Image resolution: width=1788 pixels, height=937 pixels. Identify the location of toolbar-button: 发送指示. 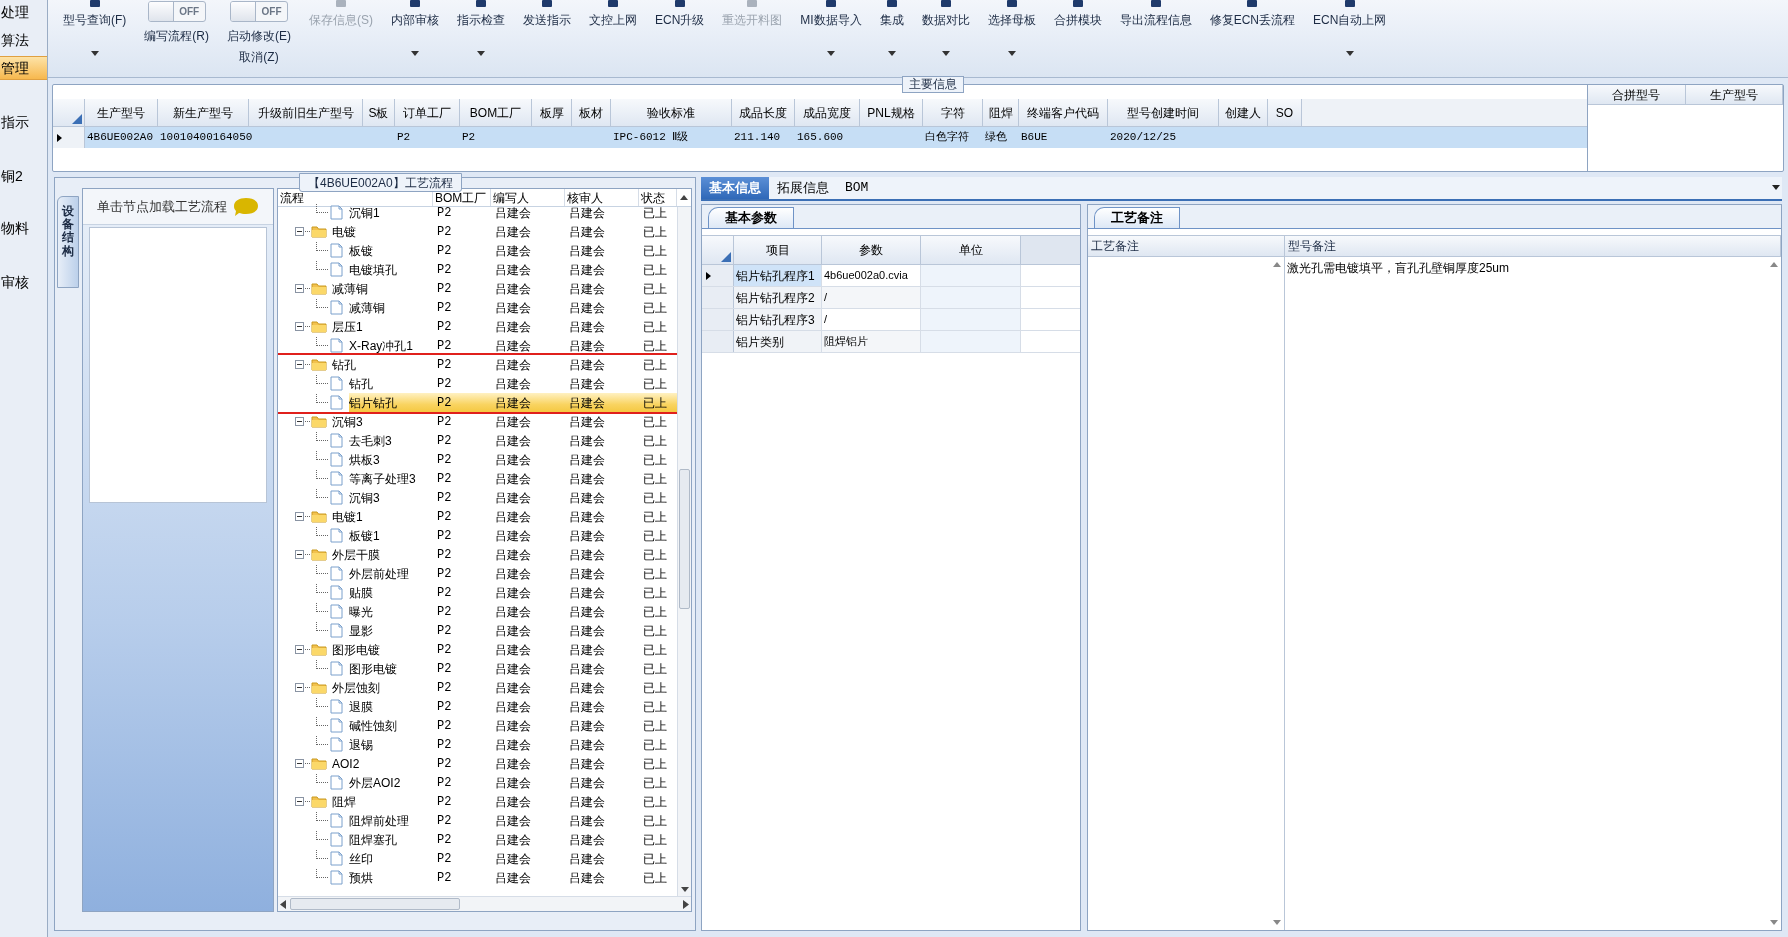
(547, 38).